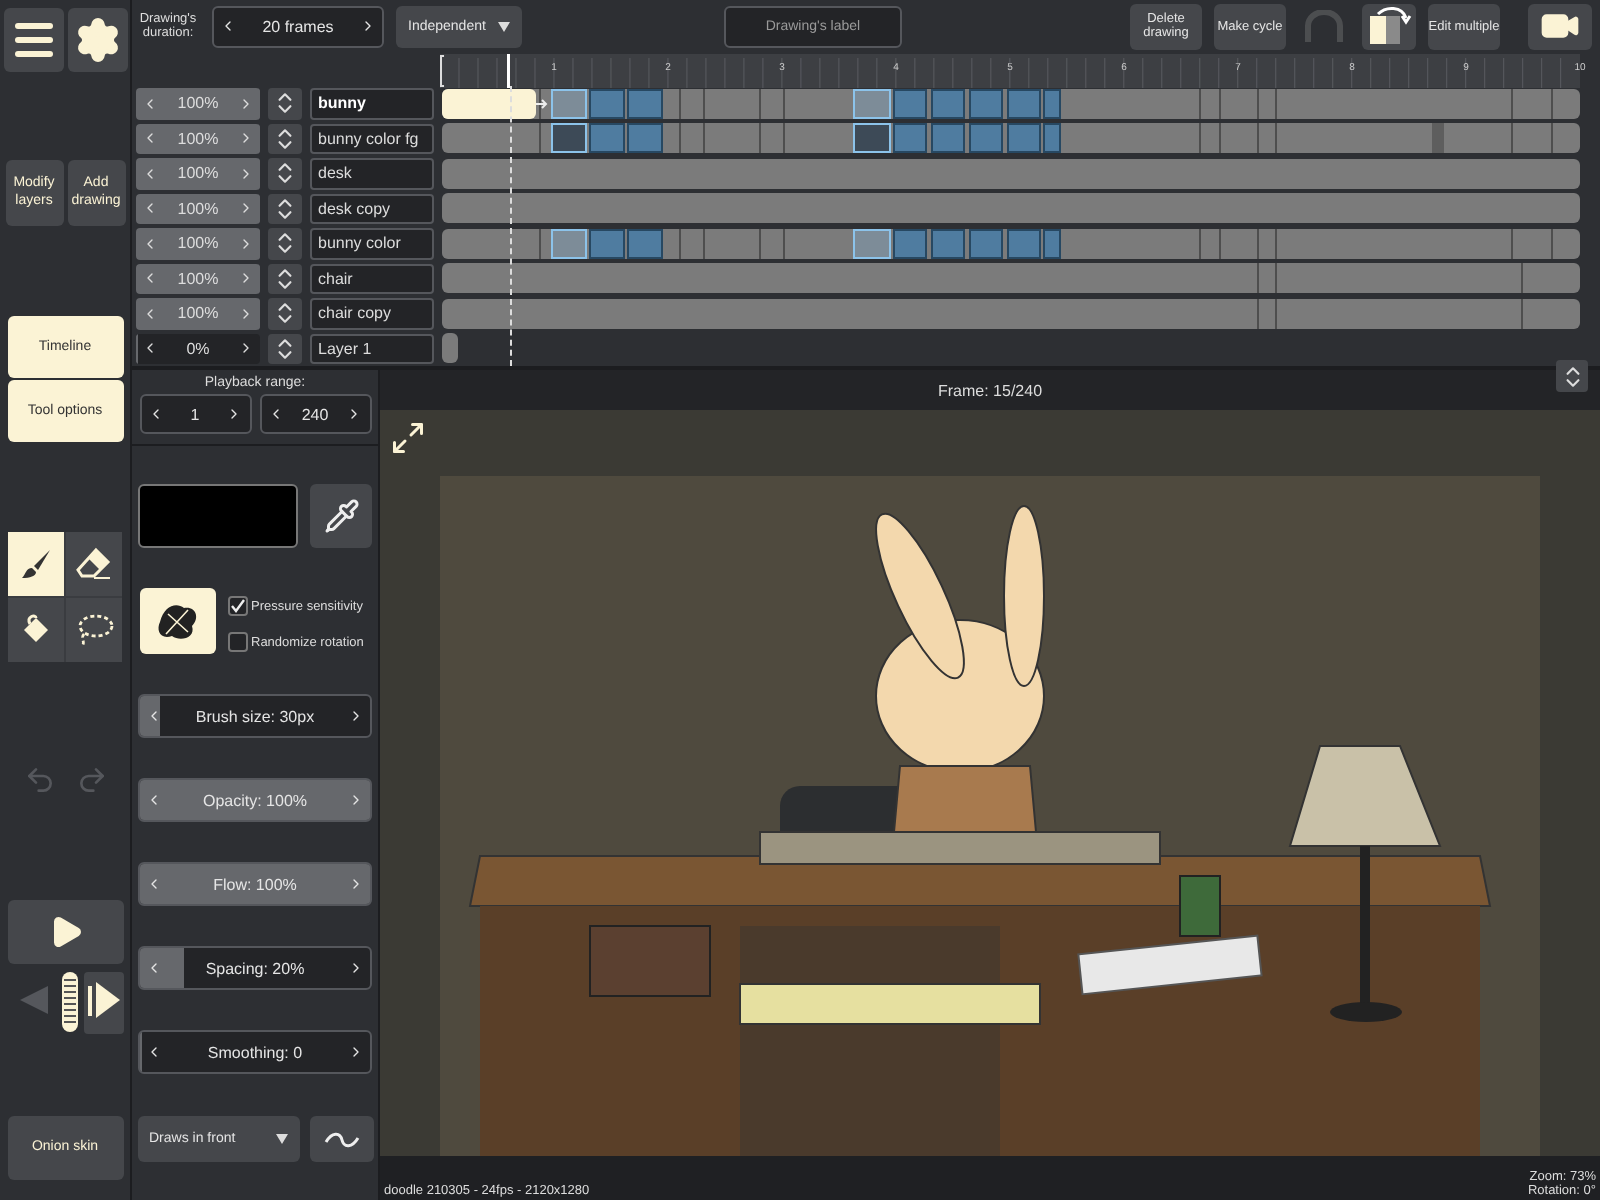 Image resolution: width=1600 pixels, height=1200 pixels. I want to click on eraser-icon, so click(94, 564).